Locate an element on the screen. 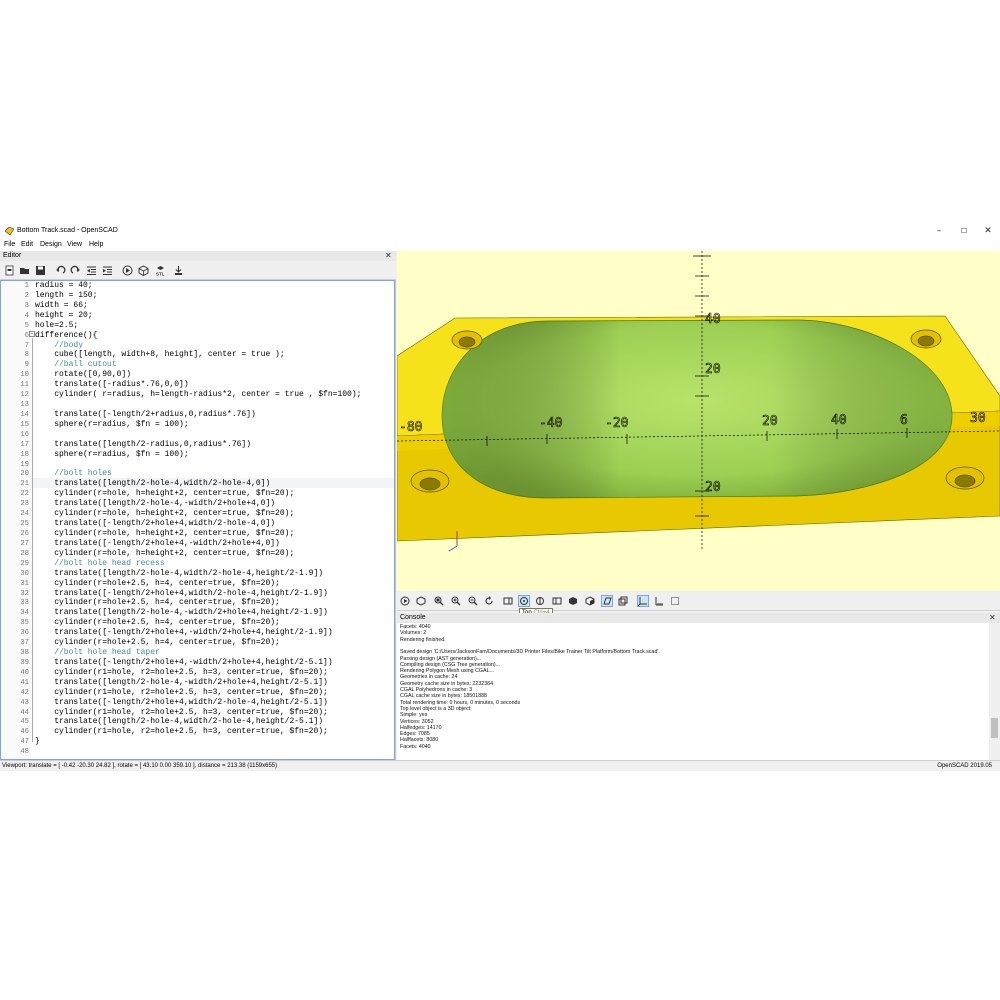  unindent-icon is located at coordinates (91, 270).